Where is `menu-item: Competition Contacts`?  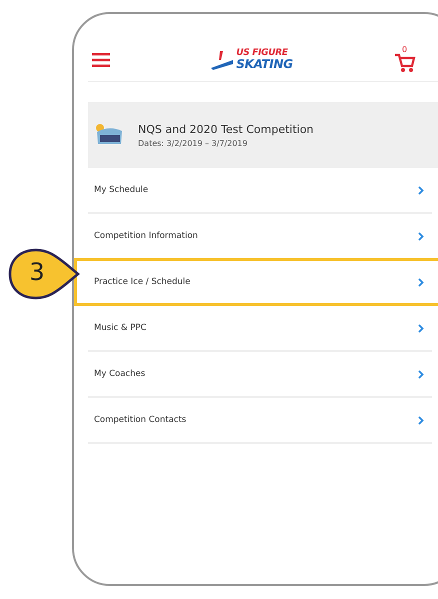 menu-item: Competition Contacts is located at coordinates (260, 421).